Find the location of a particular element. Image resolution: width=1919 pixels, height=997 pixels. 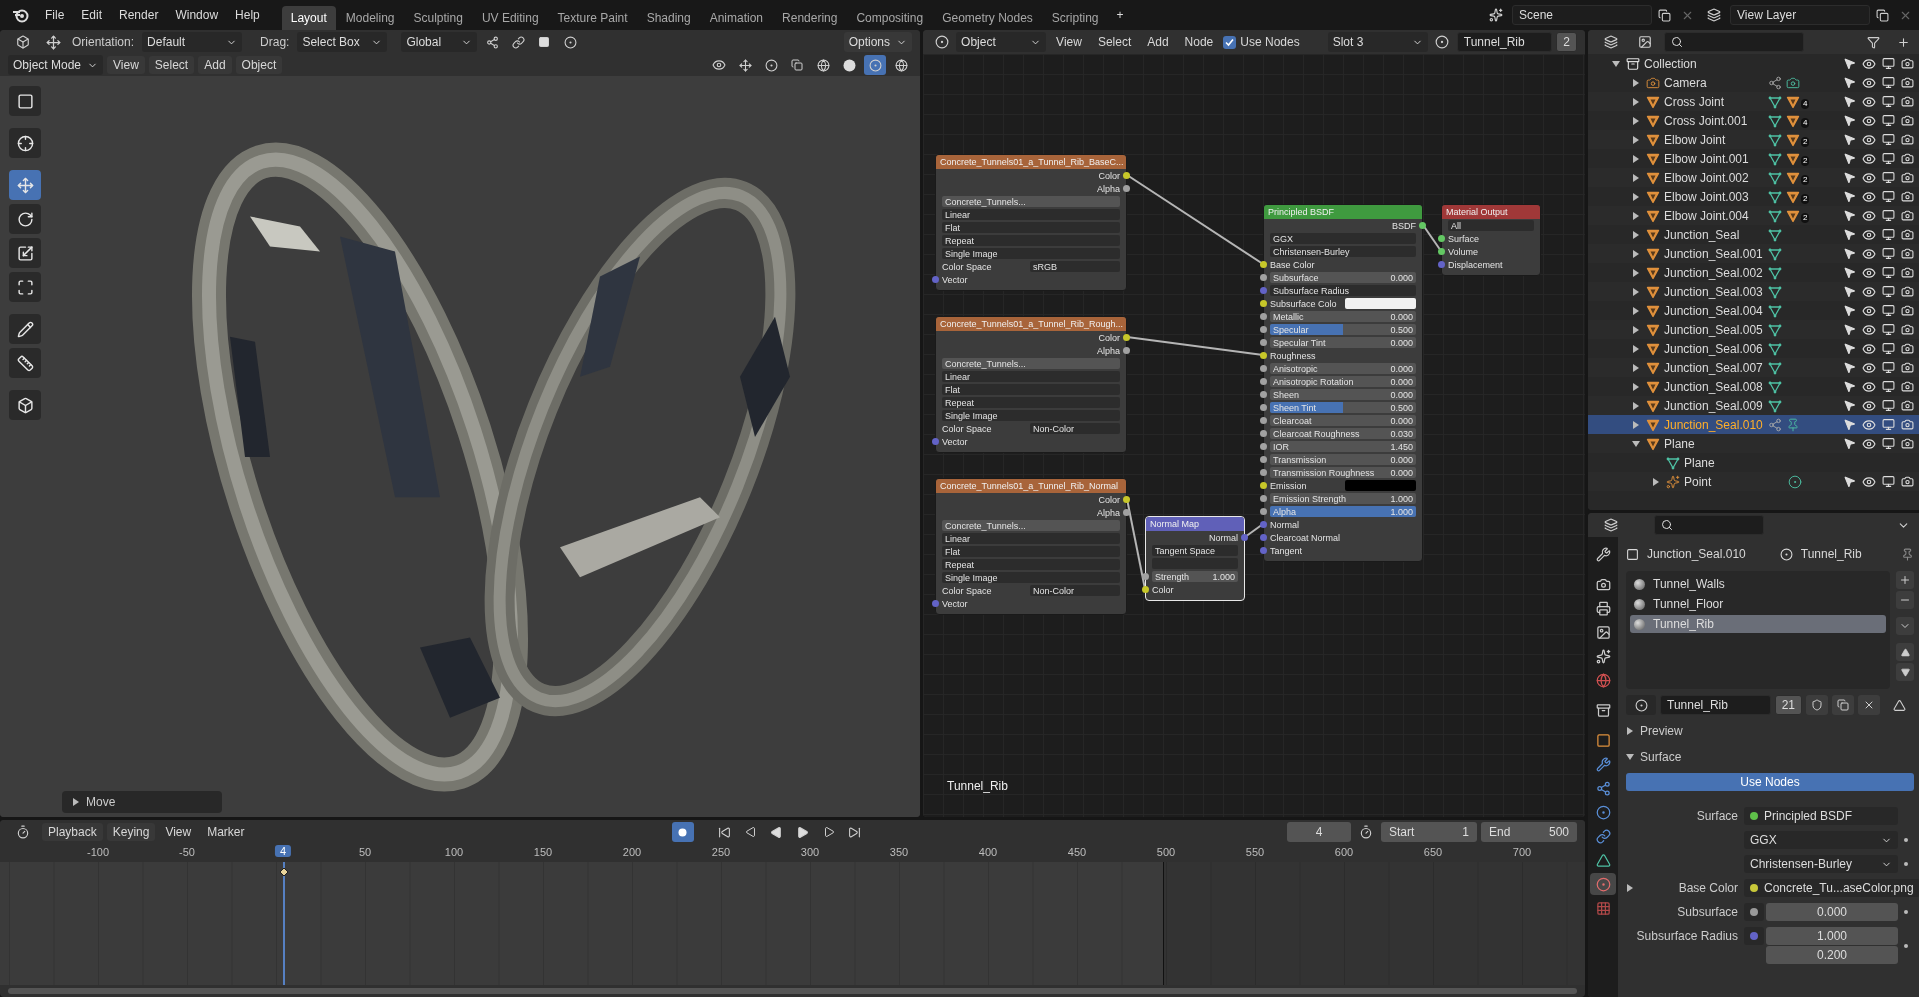

material-slot: Tunnel_Rib is located at coordinates (1758, 624).